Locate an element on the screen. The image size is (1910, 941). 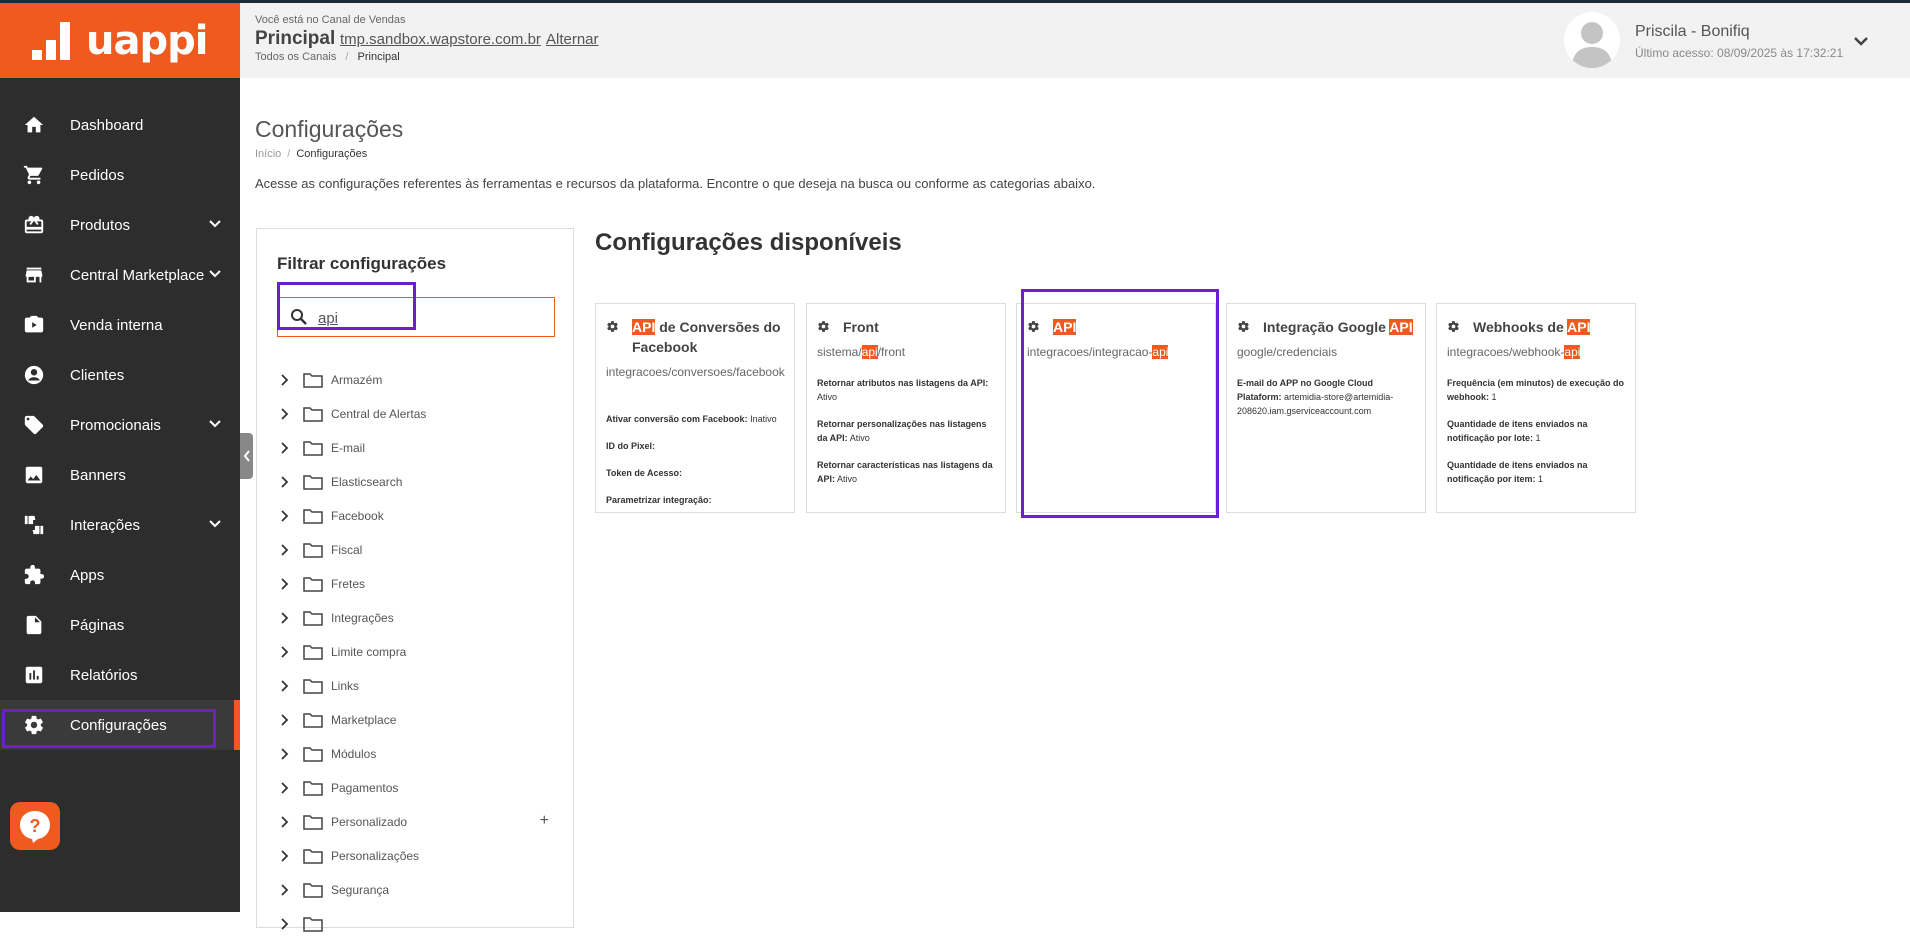
card-title-pre: Webhooks de is located at coordinates (1520, 327).